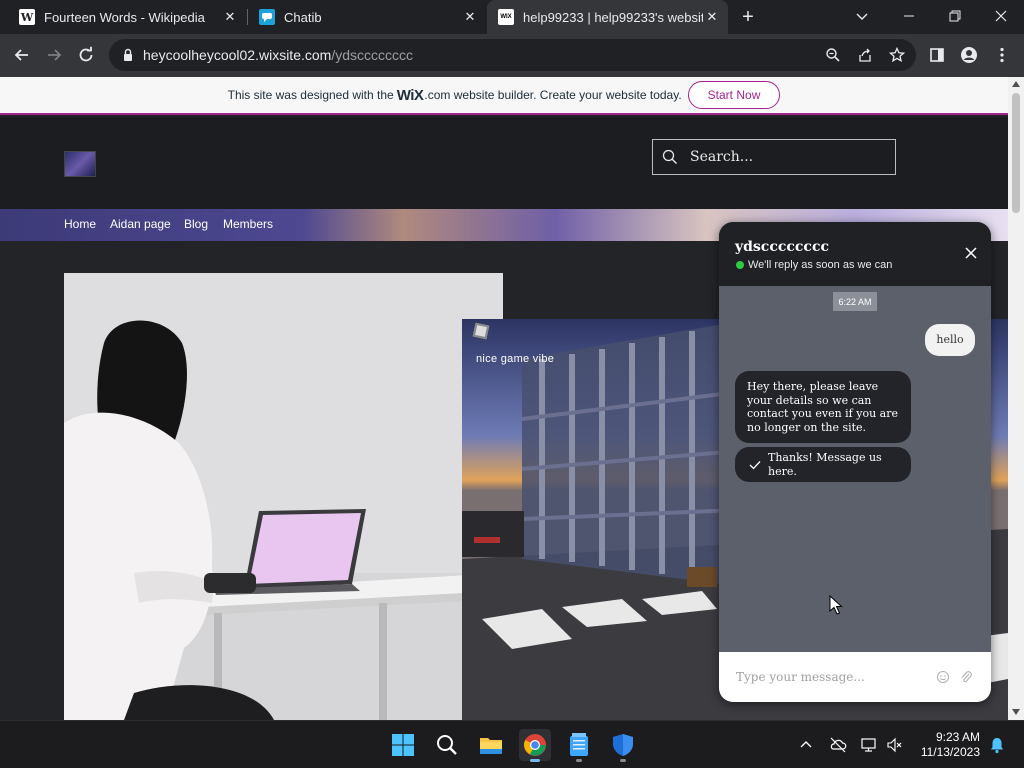 The image size is (1024, 768). I want to click on scroll-up-arrow-icon, so click(1016, 84).